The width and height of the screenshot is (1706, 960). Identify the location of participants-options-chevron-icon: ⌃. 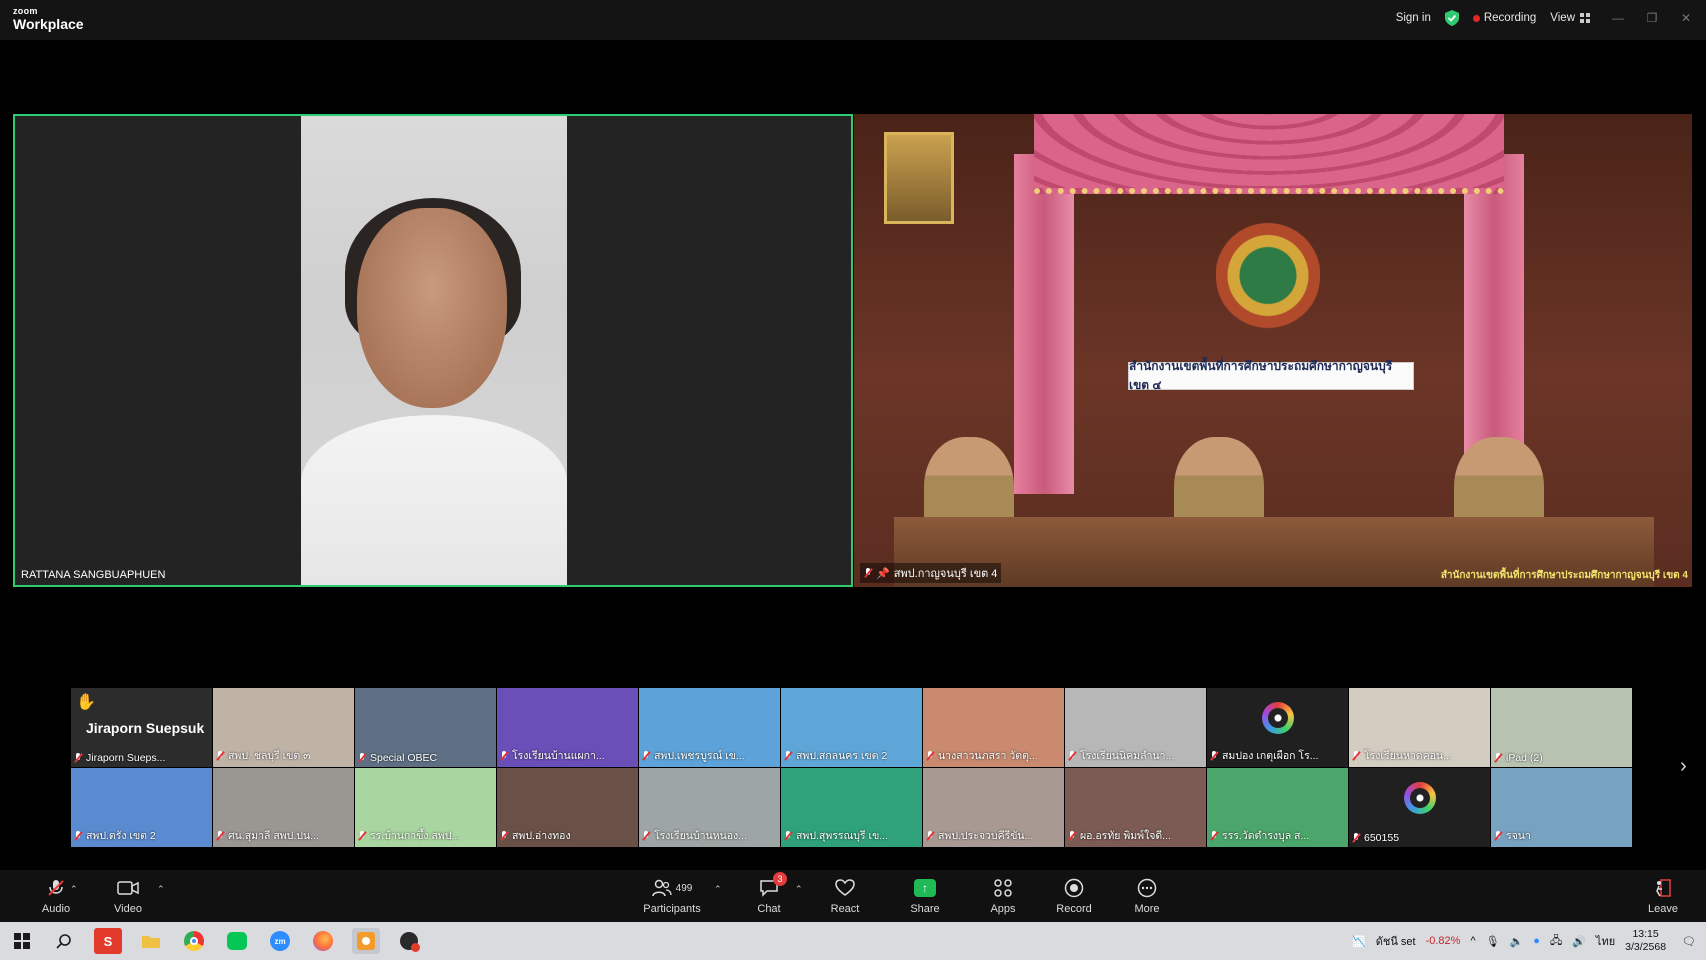
(718, 889).